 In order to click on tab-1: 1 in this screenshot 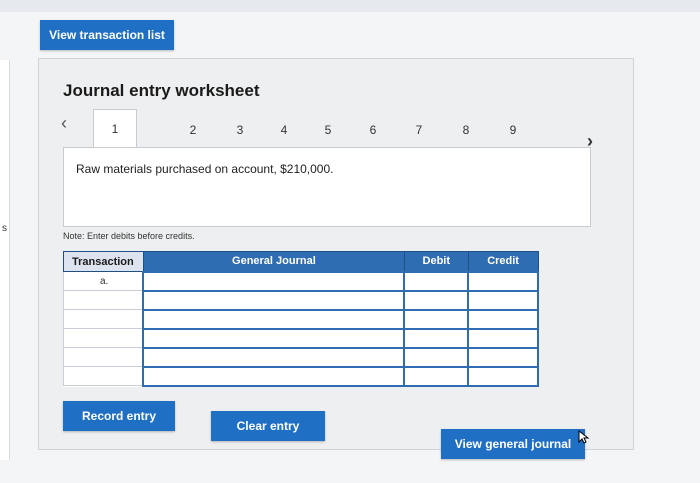, I will do `click(115, 129)`.